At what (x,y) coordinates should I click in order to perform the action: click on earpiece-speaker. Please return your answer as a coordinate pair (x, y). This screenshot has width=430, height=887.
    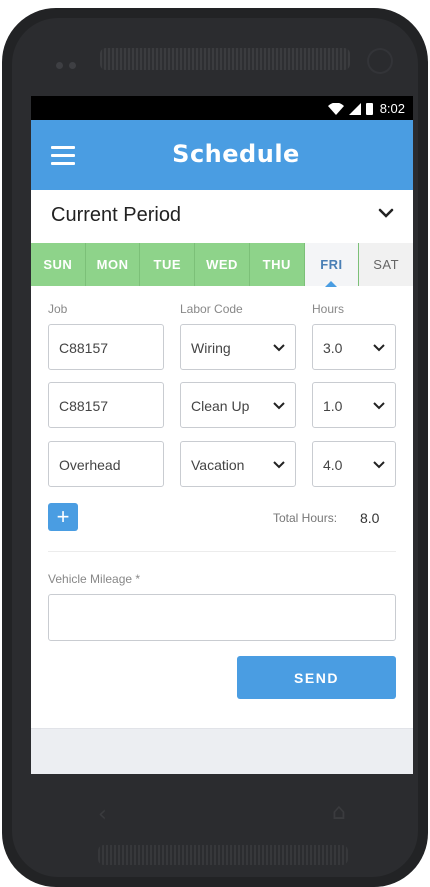
    Looking at the image, I should click on (225, 59).